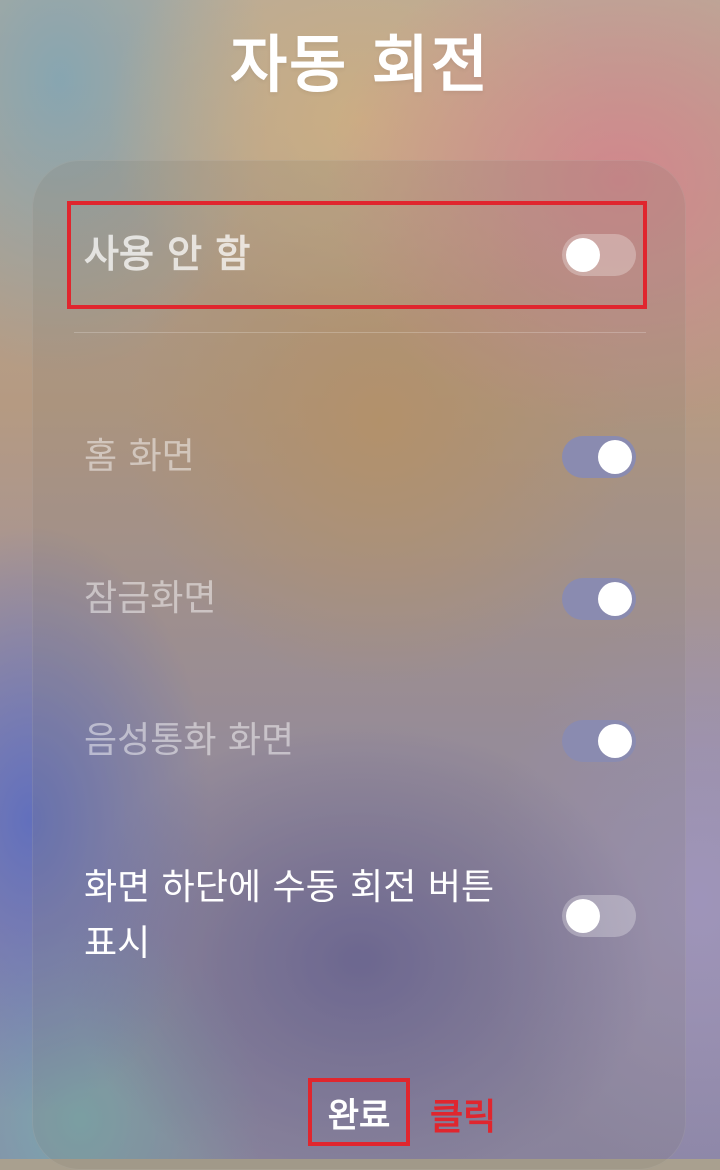 The width and height of the screenshot is (720, 1170). What do you see at coordinates (359, 1112) in the screenshot?
I see `done-button: 완료` at bounding box center [359, 1112].